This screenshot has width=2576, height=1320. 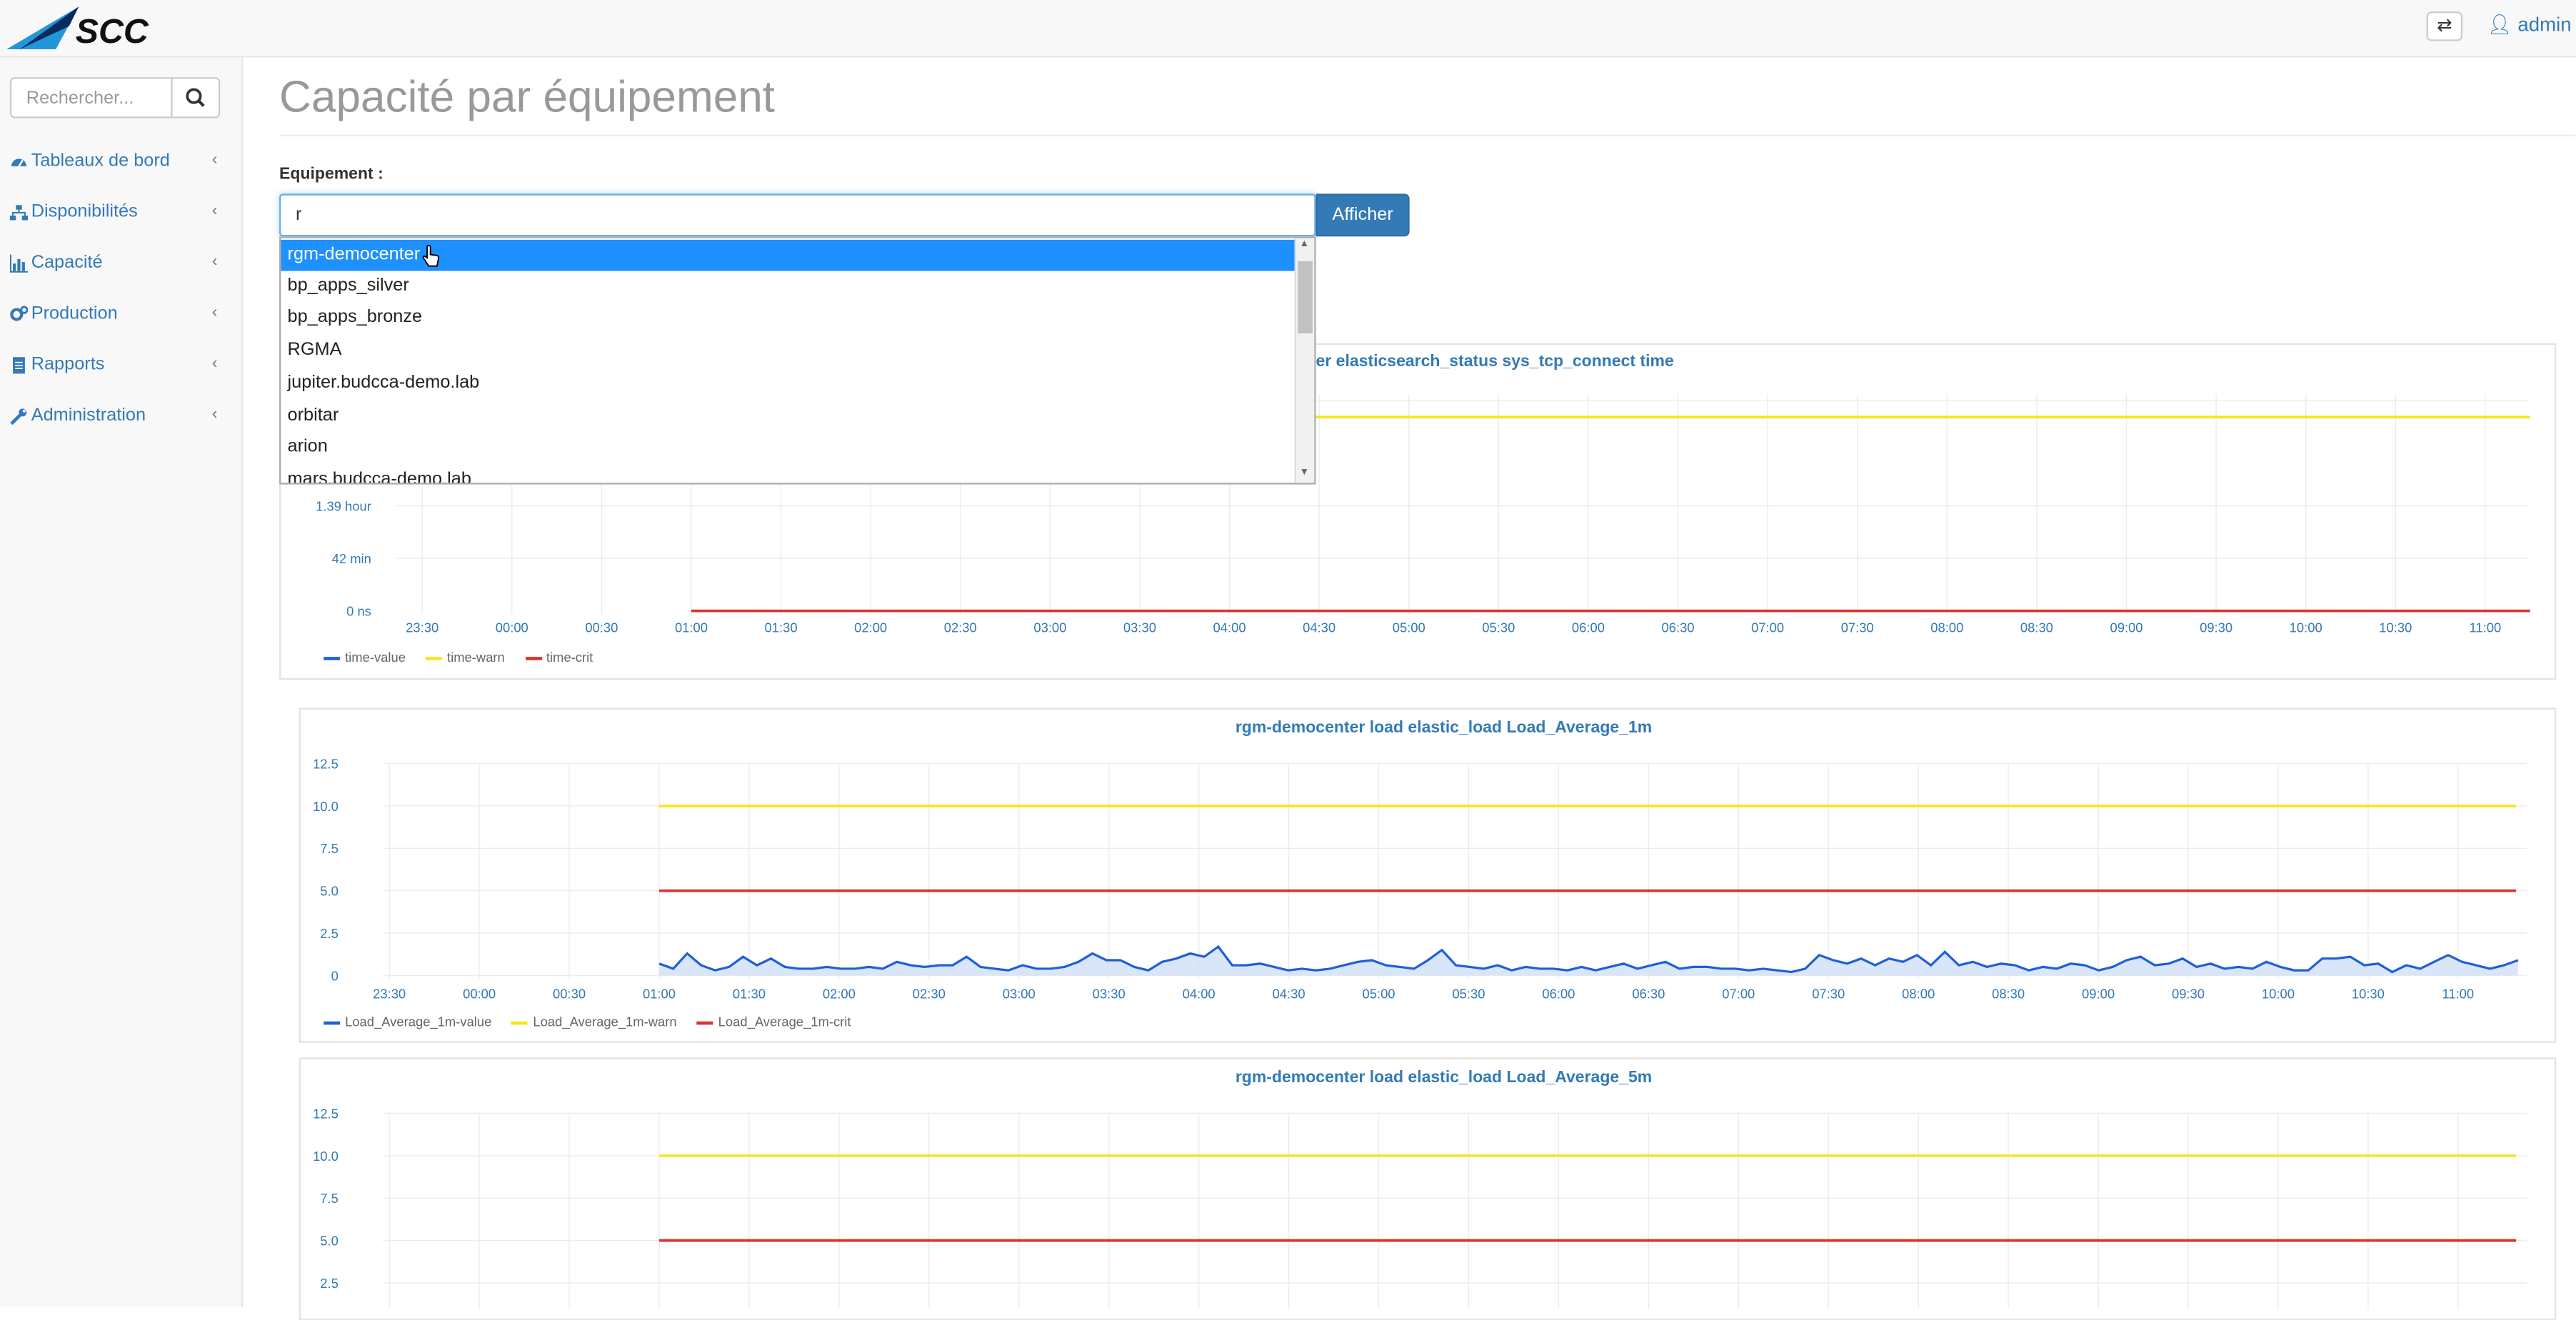 I want to click on y-tick-label: 0 ns, so click(x=358, y=612).